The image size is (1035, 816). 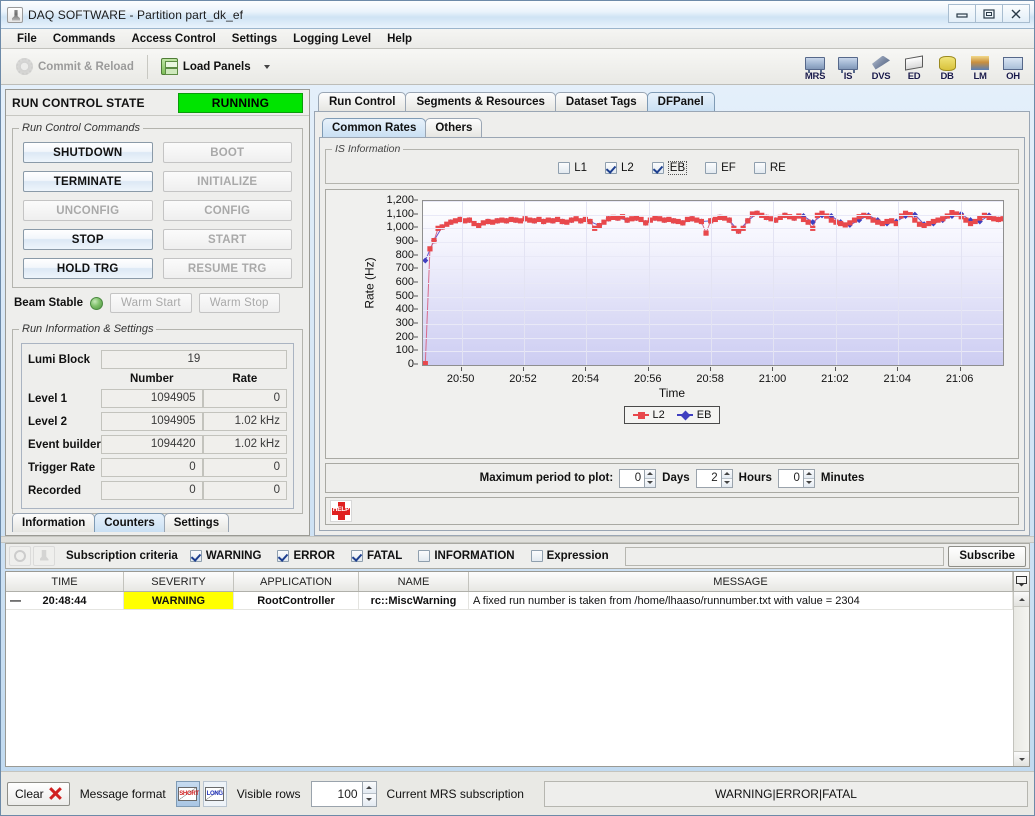 I want to click on checkbox-box-icon, so click(x=356, y=556).